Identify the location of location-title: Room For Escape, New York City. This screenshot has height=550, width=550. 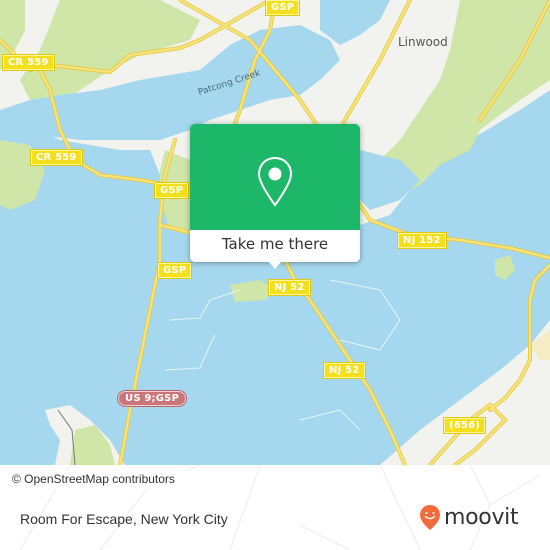
(124, 519).